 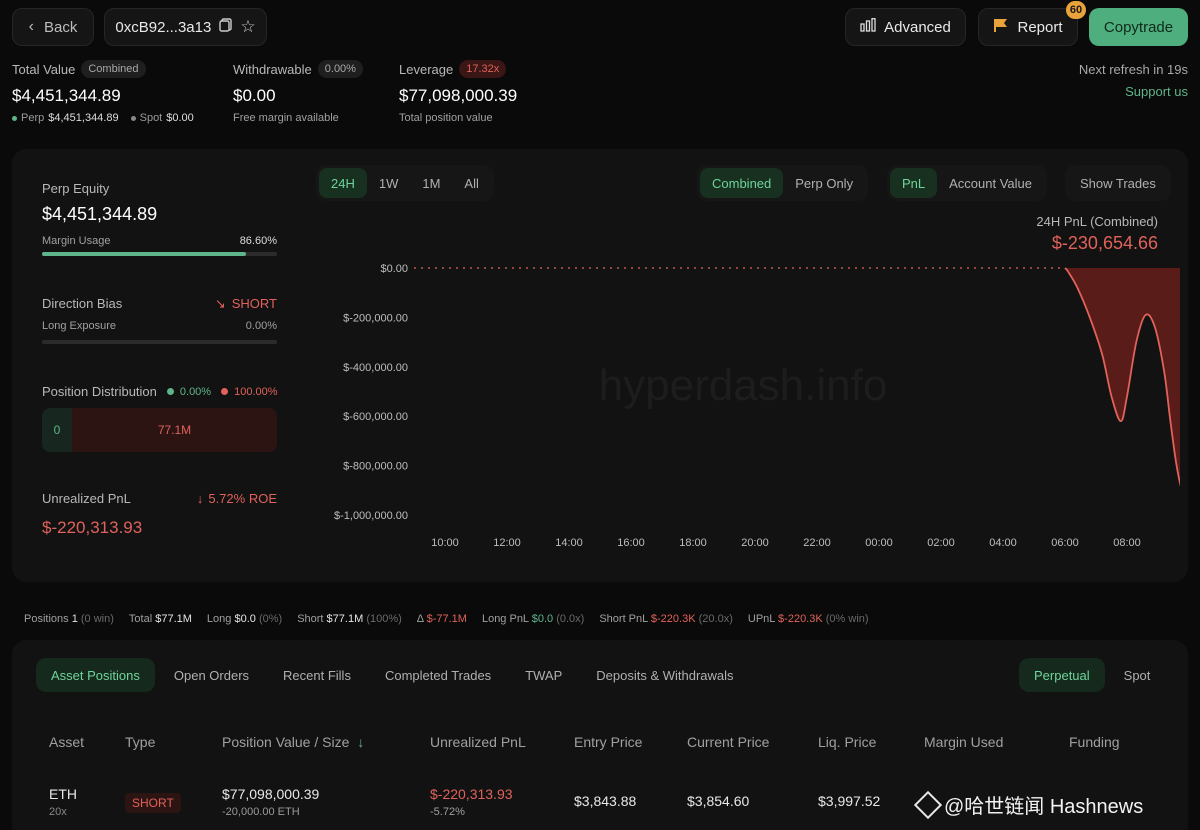 What do you see at coordinates (824, 183) in the screenshot?
I see `mode-perp-only: Perp Only` at bounding box center [824, 183].